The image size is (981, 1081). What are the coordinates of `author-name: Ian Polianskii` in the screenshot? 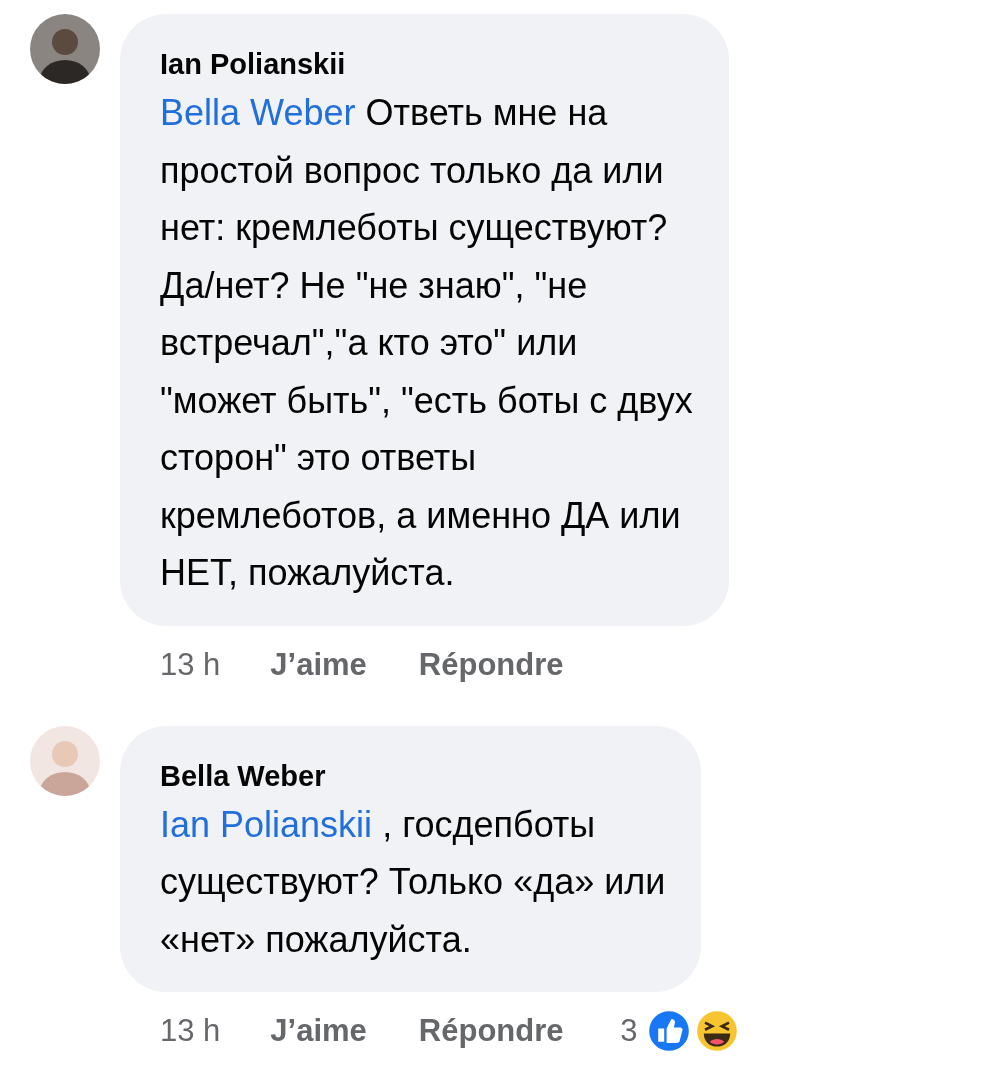 It's located at (426, 64).